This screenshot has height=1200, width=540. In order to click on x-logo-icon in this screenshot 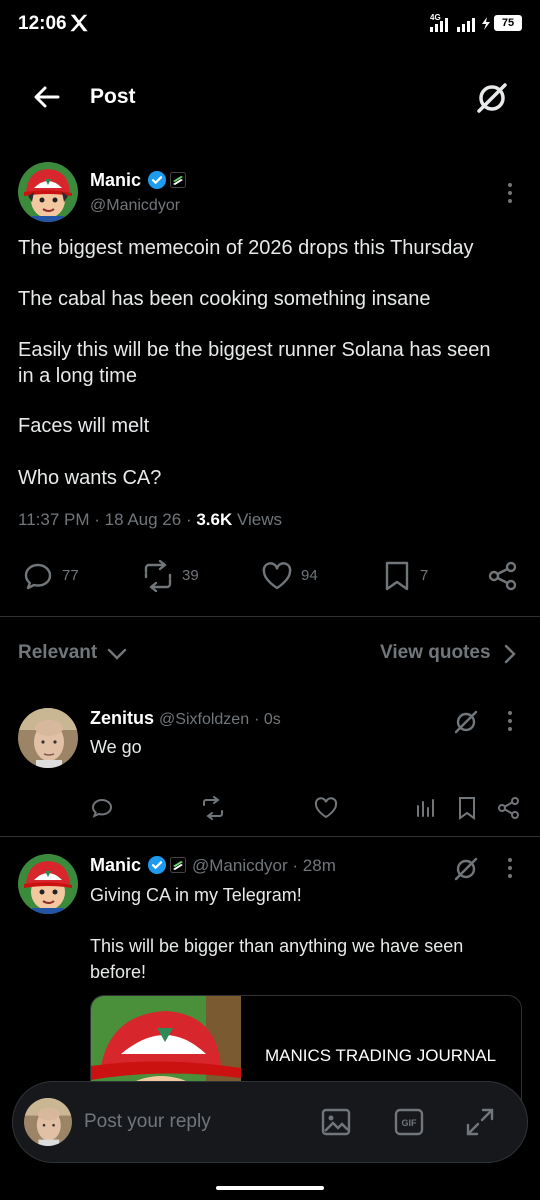, I will do `click(79, 23)`.